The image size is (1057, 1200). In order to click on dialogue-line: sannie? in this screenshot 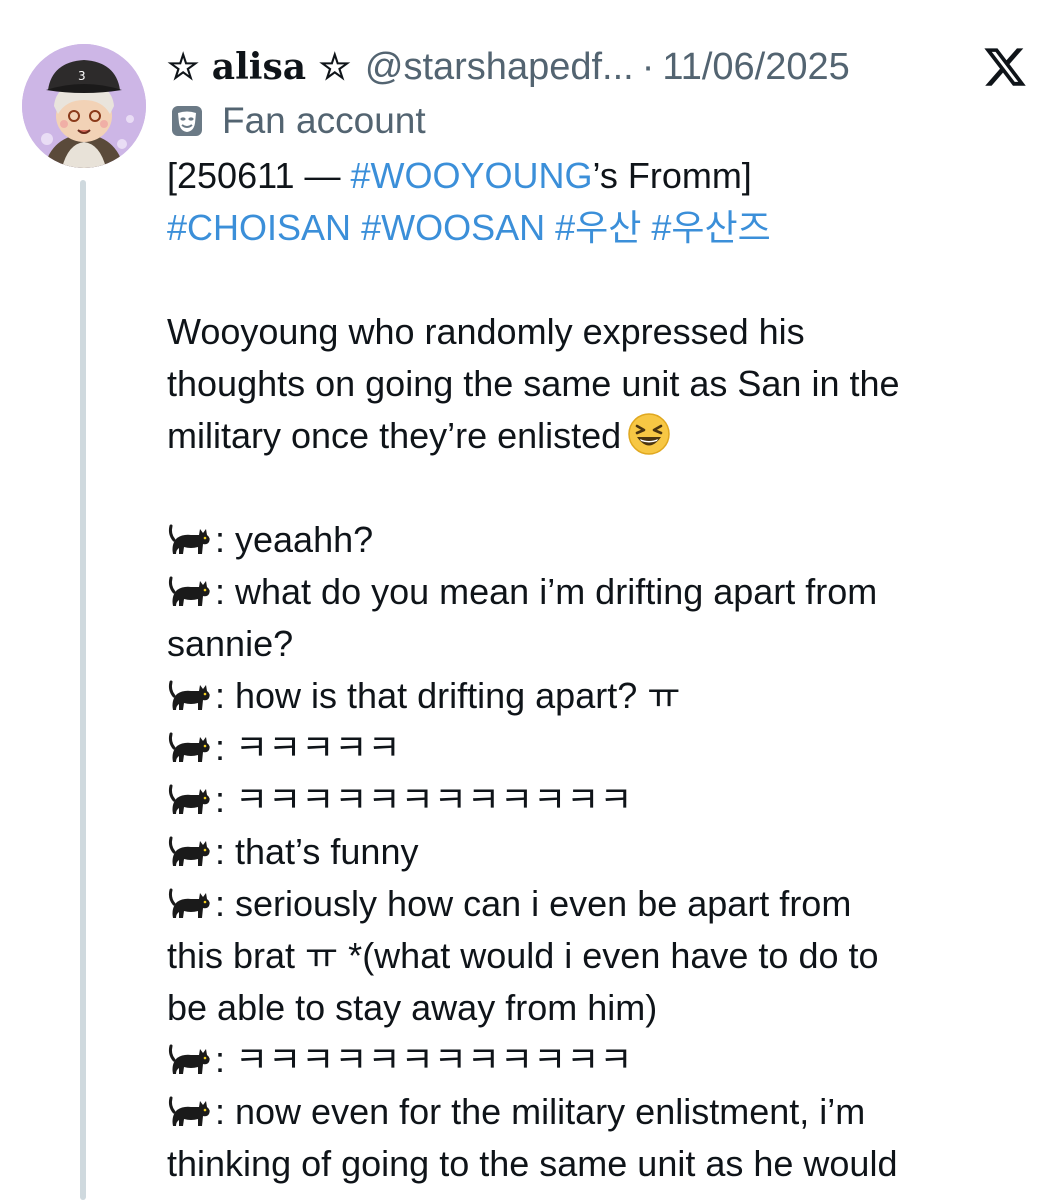, I will do `click(607, 644)`.